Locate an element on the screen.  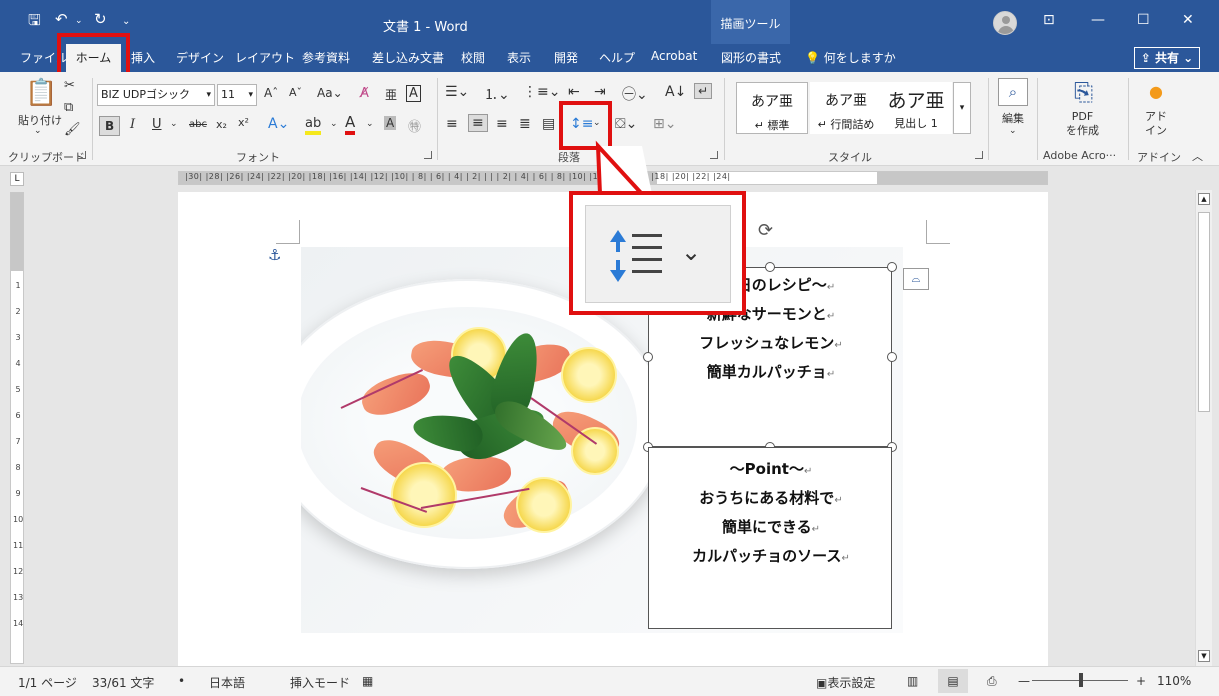
rotate-handle-icon: ⟳ is located at coordinates (765, 230).